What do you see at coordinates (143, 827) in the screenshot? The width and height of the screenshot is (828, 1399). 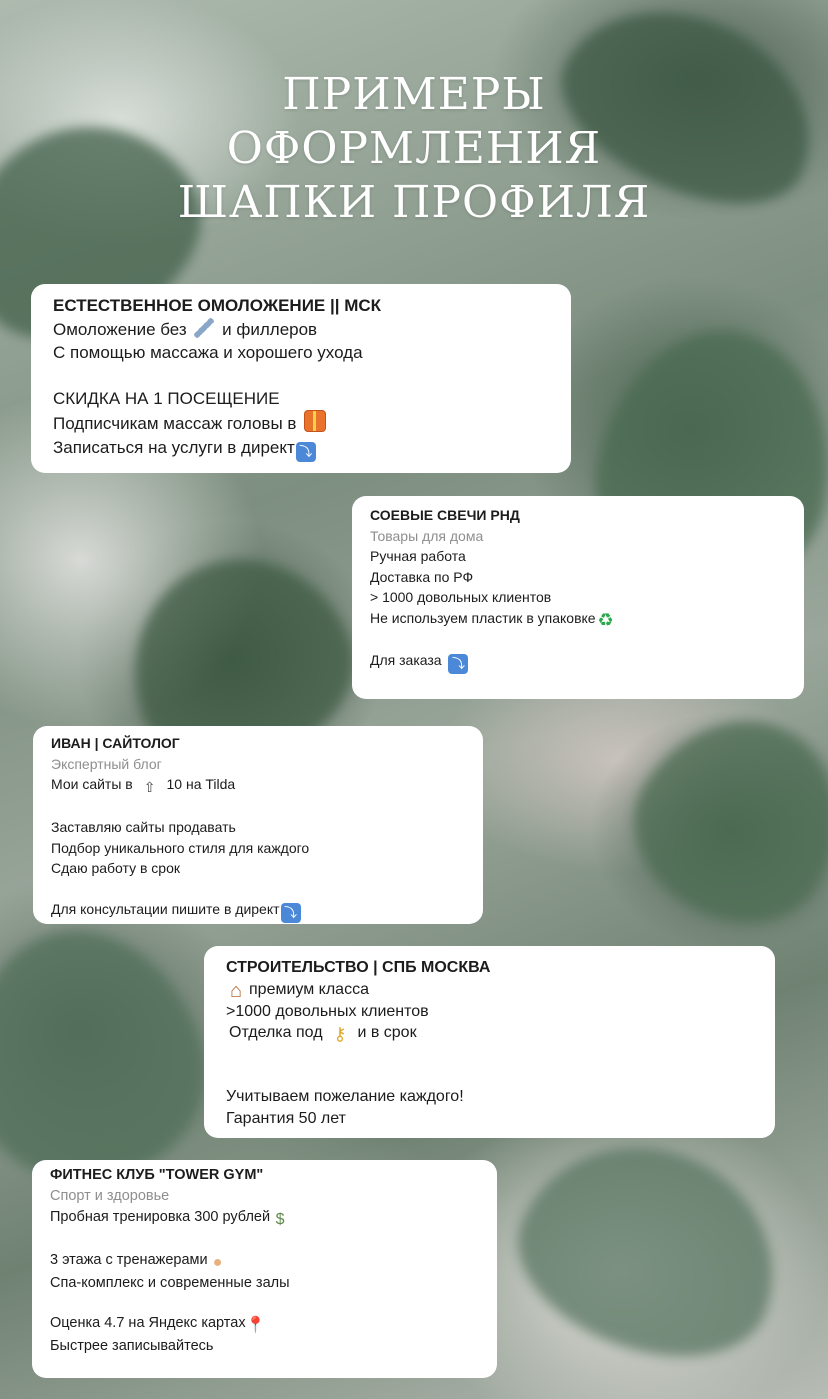 I see `bio-line: Заставляю сайты продавать` at bounding box center [143, 827].